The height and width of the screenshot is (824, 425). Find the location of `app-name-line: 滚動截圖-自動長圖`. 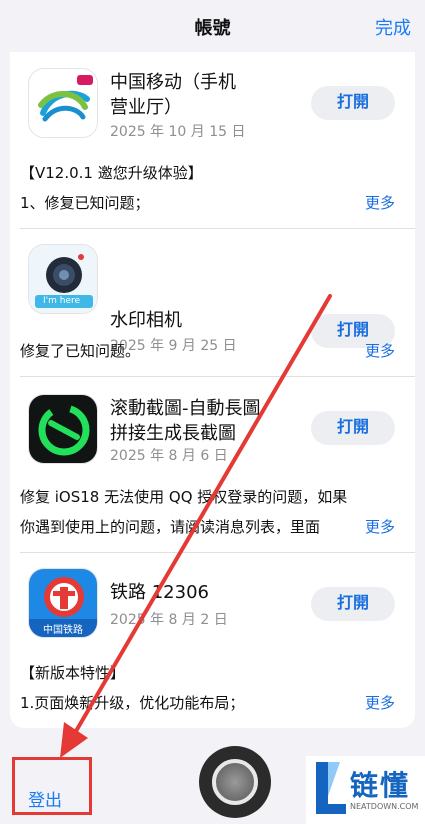

app-name-line: 滚動截圖-自動長圖 is located at coordinates (185, 408).